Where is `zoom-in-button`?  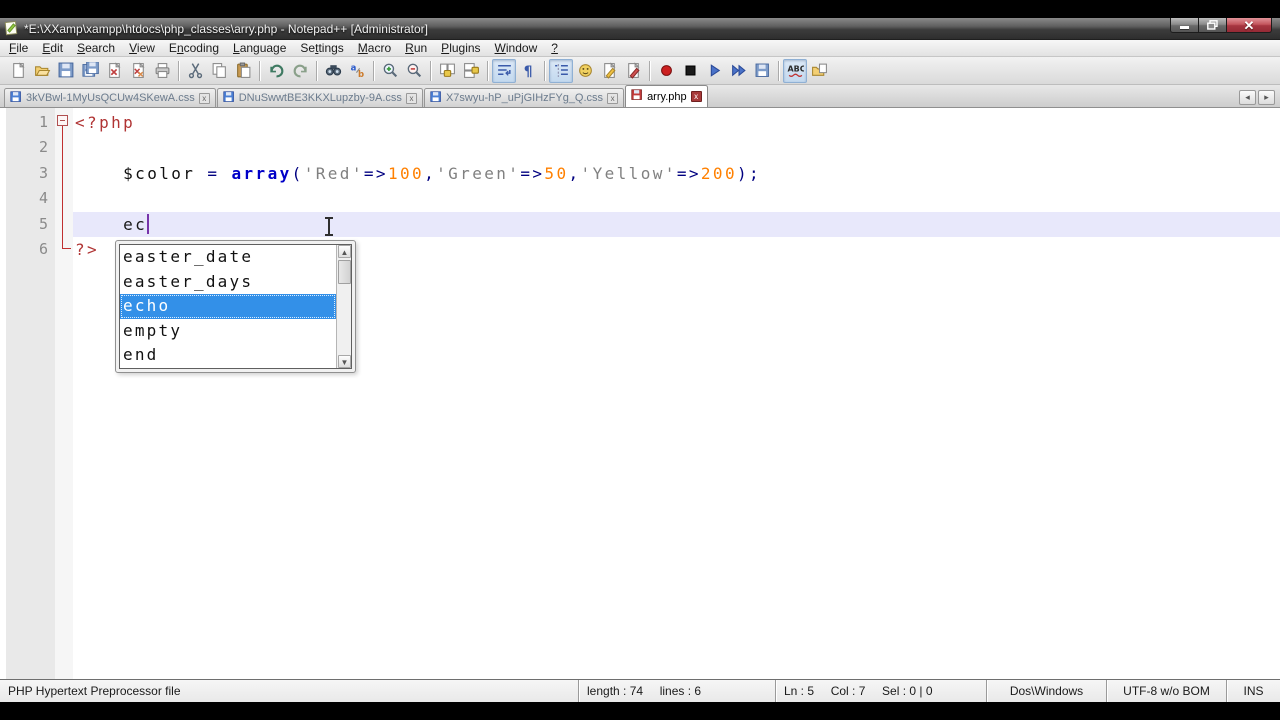
zoom-in-button is located at coordinates (390, 71).